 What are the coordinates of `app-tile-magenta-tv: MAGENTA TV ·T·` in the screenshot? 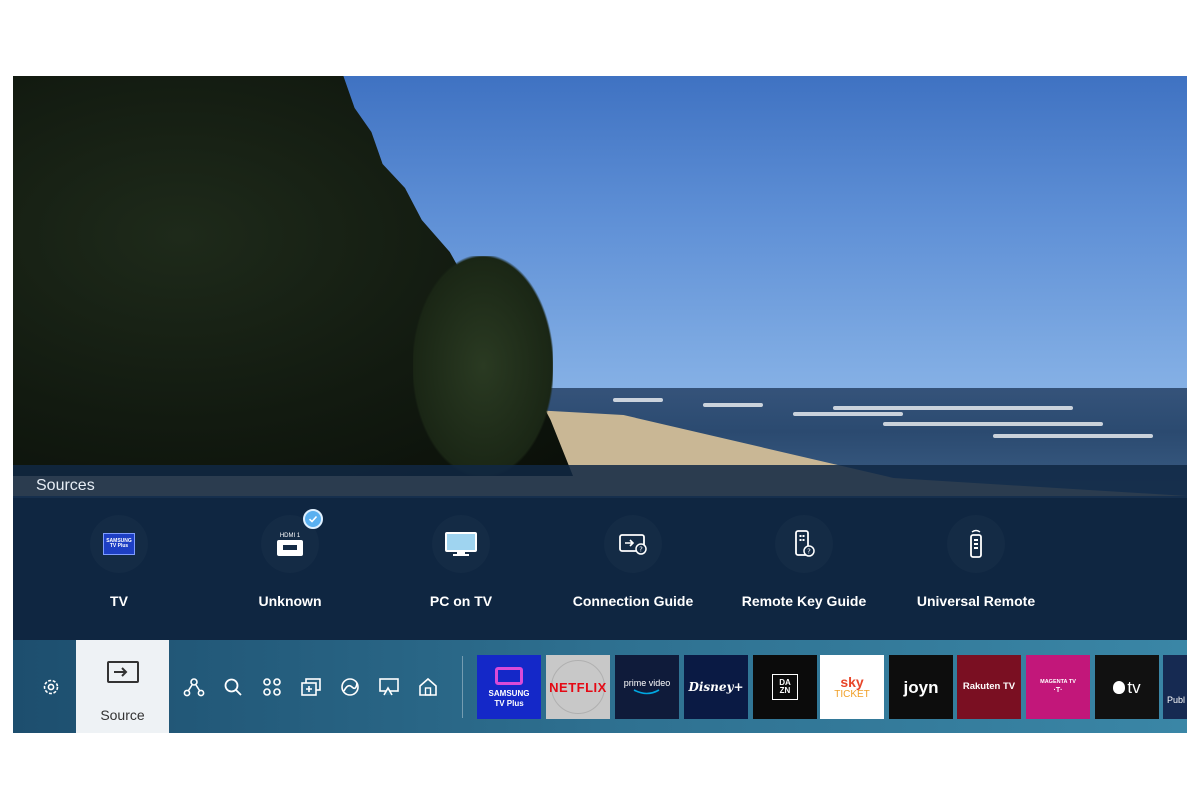 It's located at (1058, 687).